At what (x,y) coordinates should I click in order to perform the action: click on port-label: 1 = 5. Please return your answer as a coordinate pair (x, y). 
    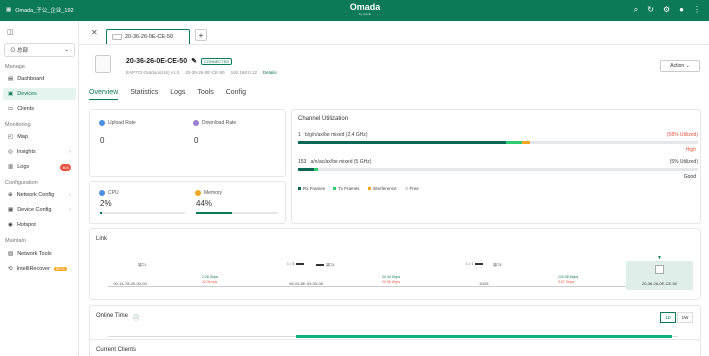
    Looking at the image, I should click on (296, 264).